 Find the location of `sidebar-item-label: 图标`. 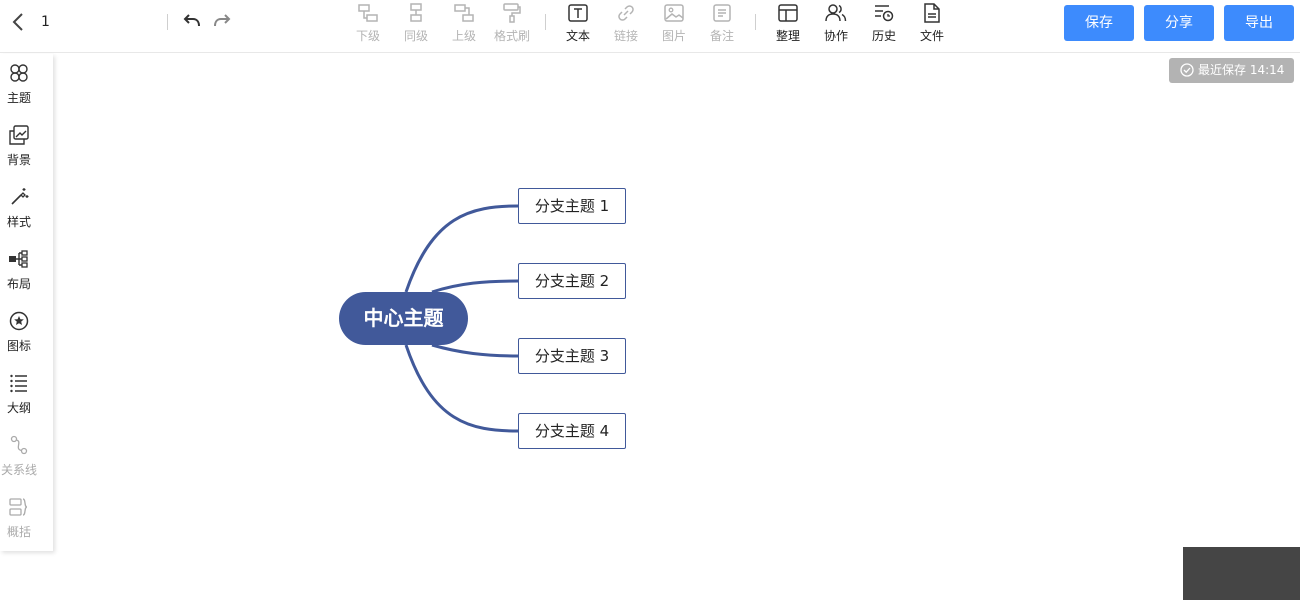

sidebar-item-label: 图标 is located at coordinates (18, 346).